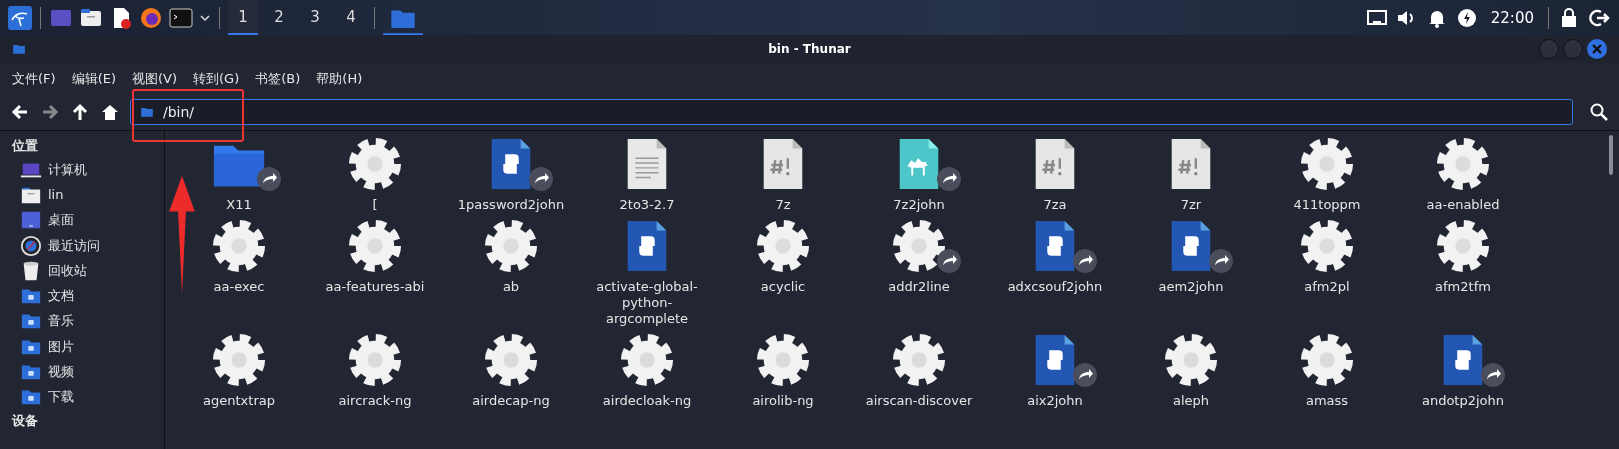  I want to click on file-item: airscan-discover, so click(919, 368).